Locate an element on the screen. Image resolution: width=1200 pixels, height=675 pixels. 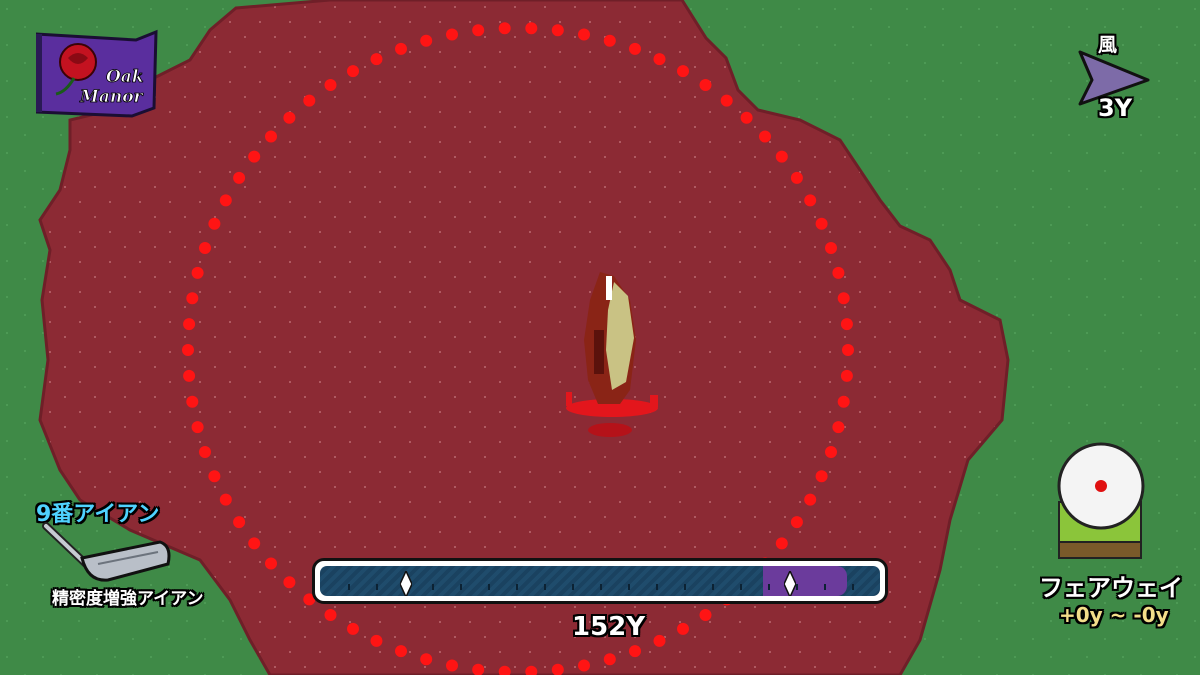
lie-label: フェアウェイ is located at coordinates (1111, 588).